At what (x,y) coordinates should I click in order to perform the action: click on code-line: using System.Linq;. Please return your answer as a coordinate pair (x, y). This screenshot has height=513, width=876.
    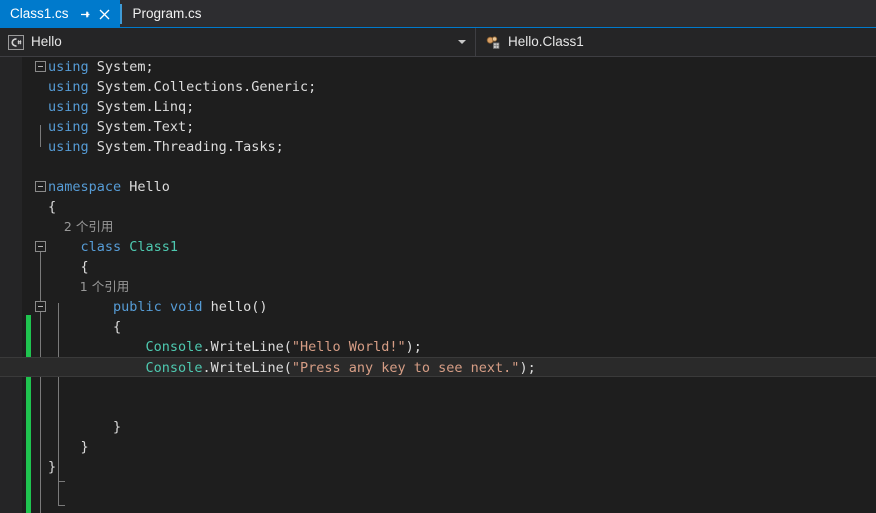
    Looking at the image, I should click on (438, 107).